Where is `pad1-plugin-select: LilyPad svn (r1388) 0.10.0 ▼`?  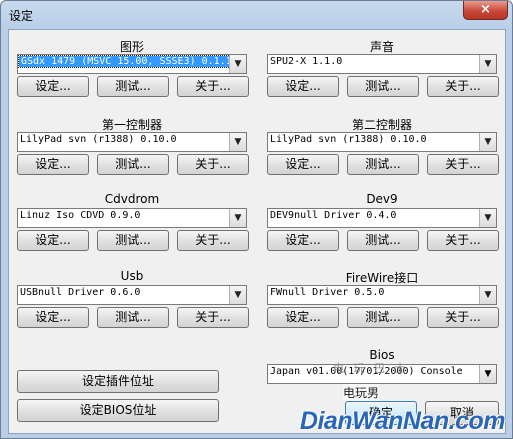 pad1-plugin-select: LilyPad svn (r1388) 0.10.0 ▼ is located at coordinates (132, 142).